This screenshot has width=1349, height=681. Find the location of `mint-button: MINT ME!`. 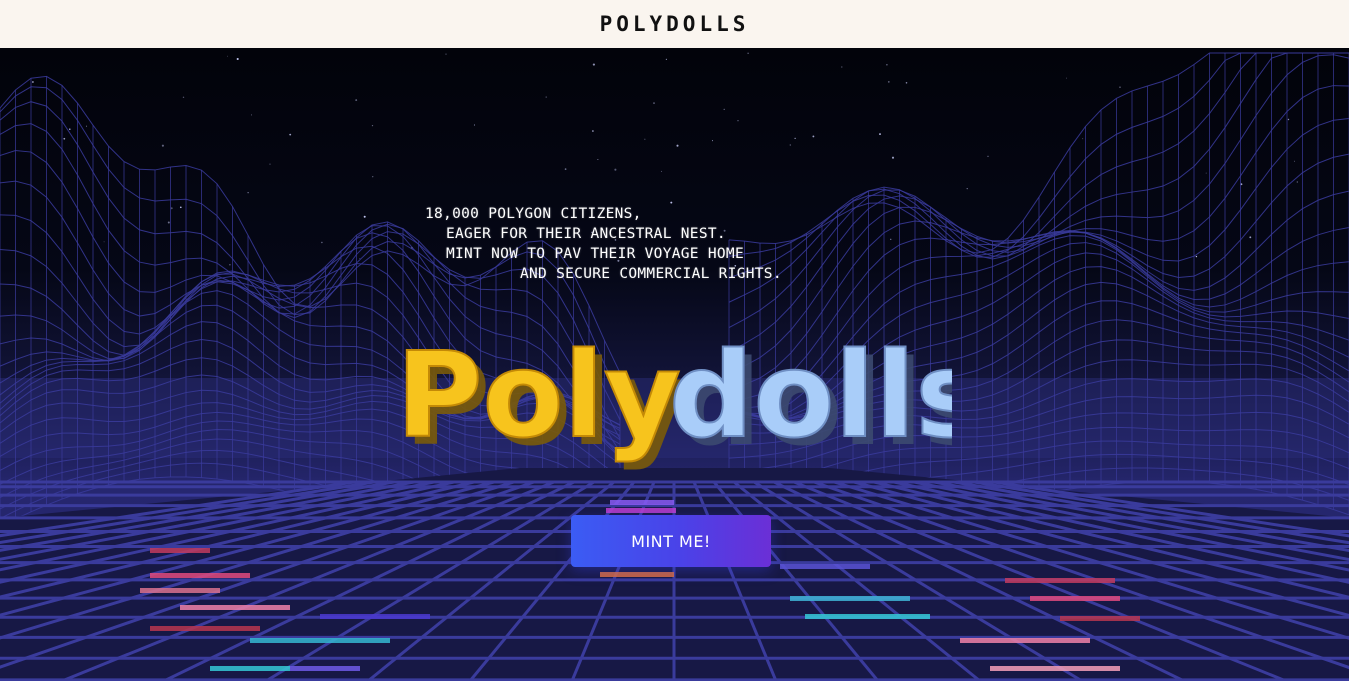

mint-button: MINT ME! is located at coordinates (671, 541).